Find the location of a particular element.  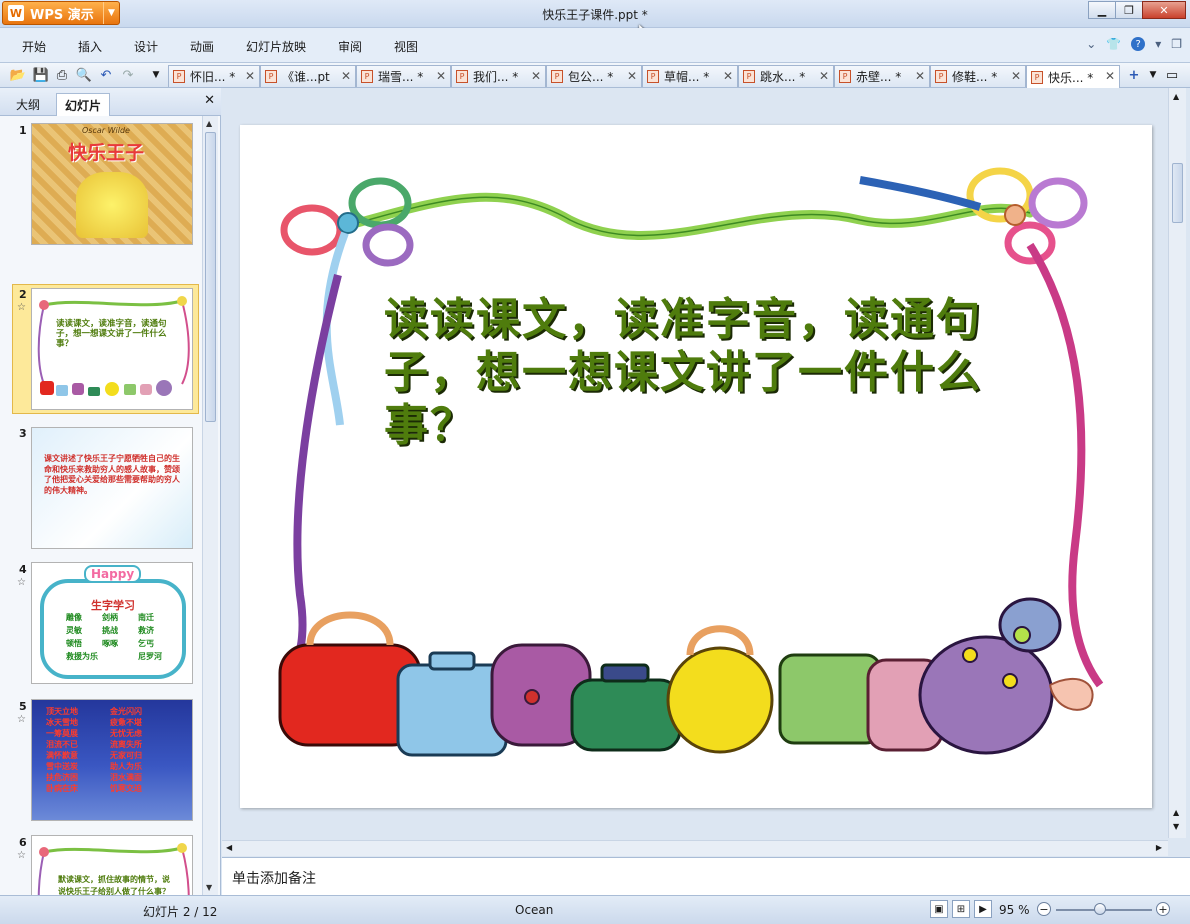

slide-main-text: 读读课文，读准字音，读通句子，想一想课文讲了一件什么事？ is located at coordinates (719, 372).